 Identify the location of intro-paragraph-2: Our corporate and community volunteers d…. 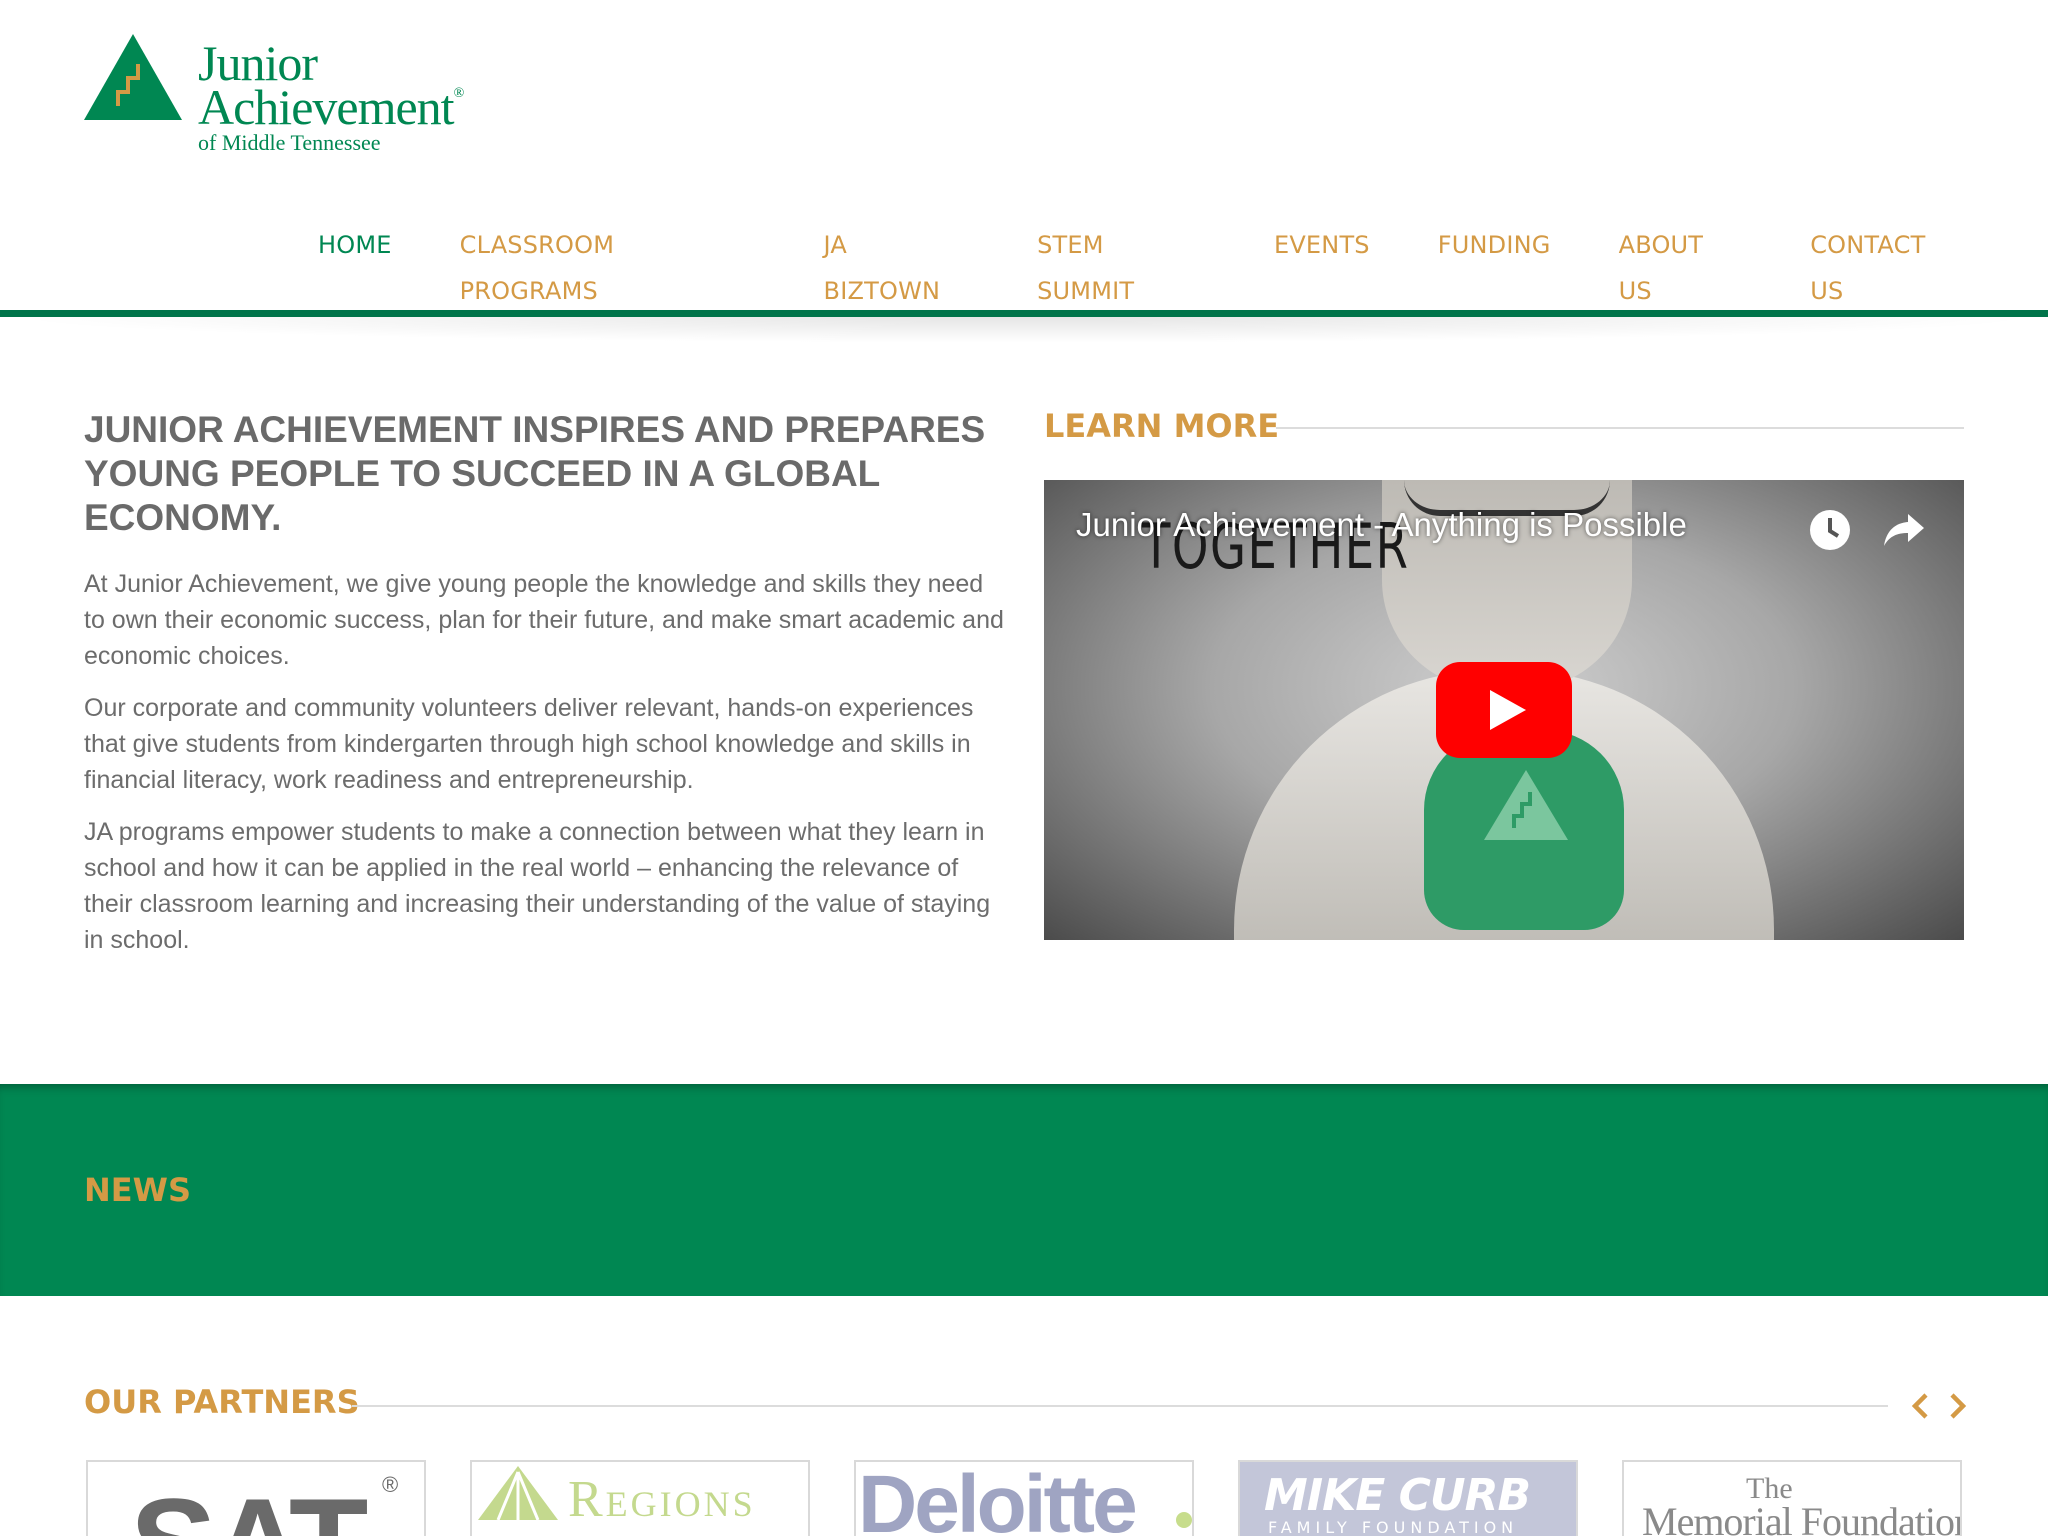
(529, 744).